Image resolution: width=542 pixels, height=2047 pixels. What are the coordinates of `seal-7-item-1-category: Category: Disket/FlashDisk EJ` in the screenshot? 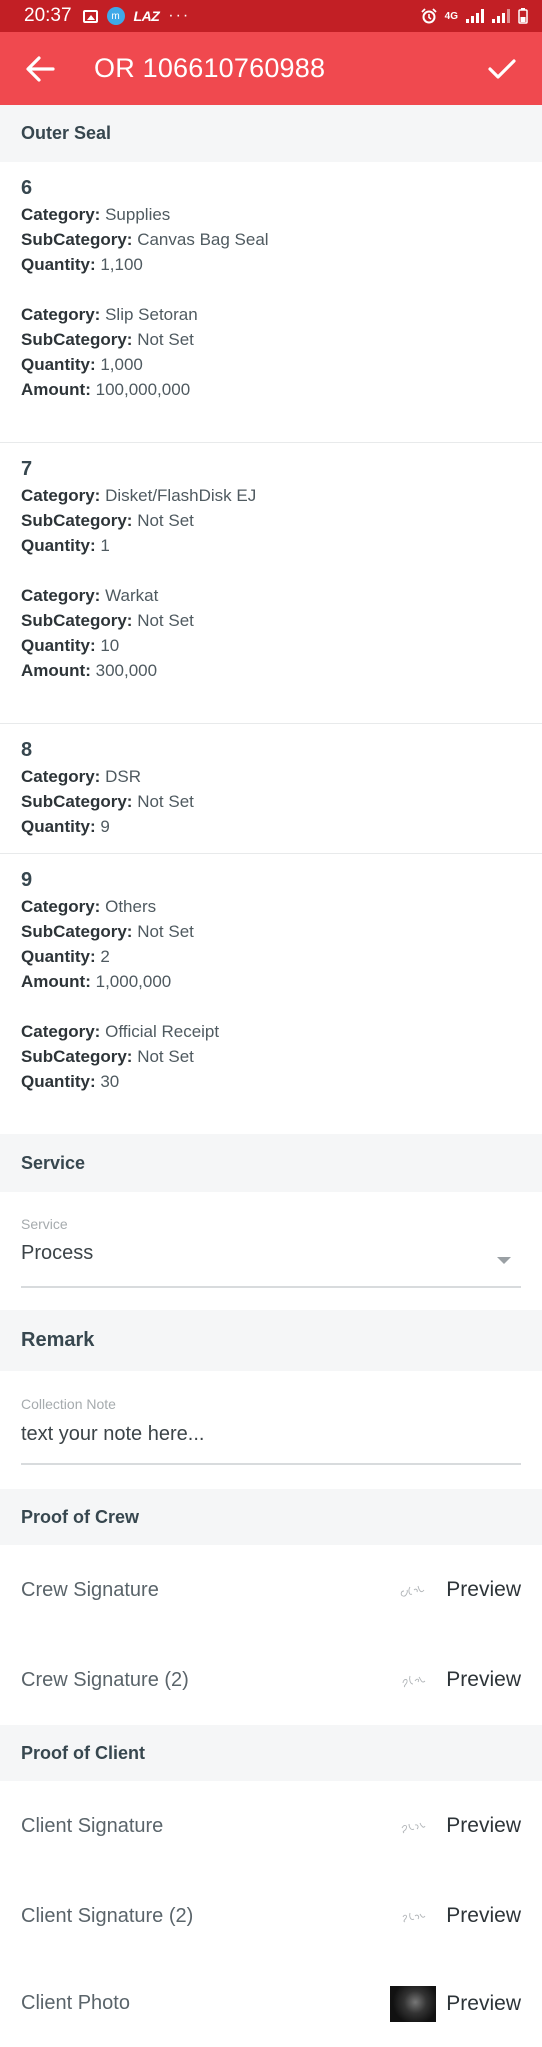 It's located at (139, 495).